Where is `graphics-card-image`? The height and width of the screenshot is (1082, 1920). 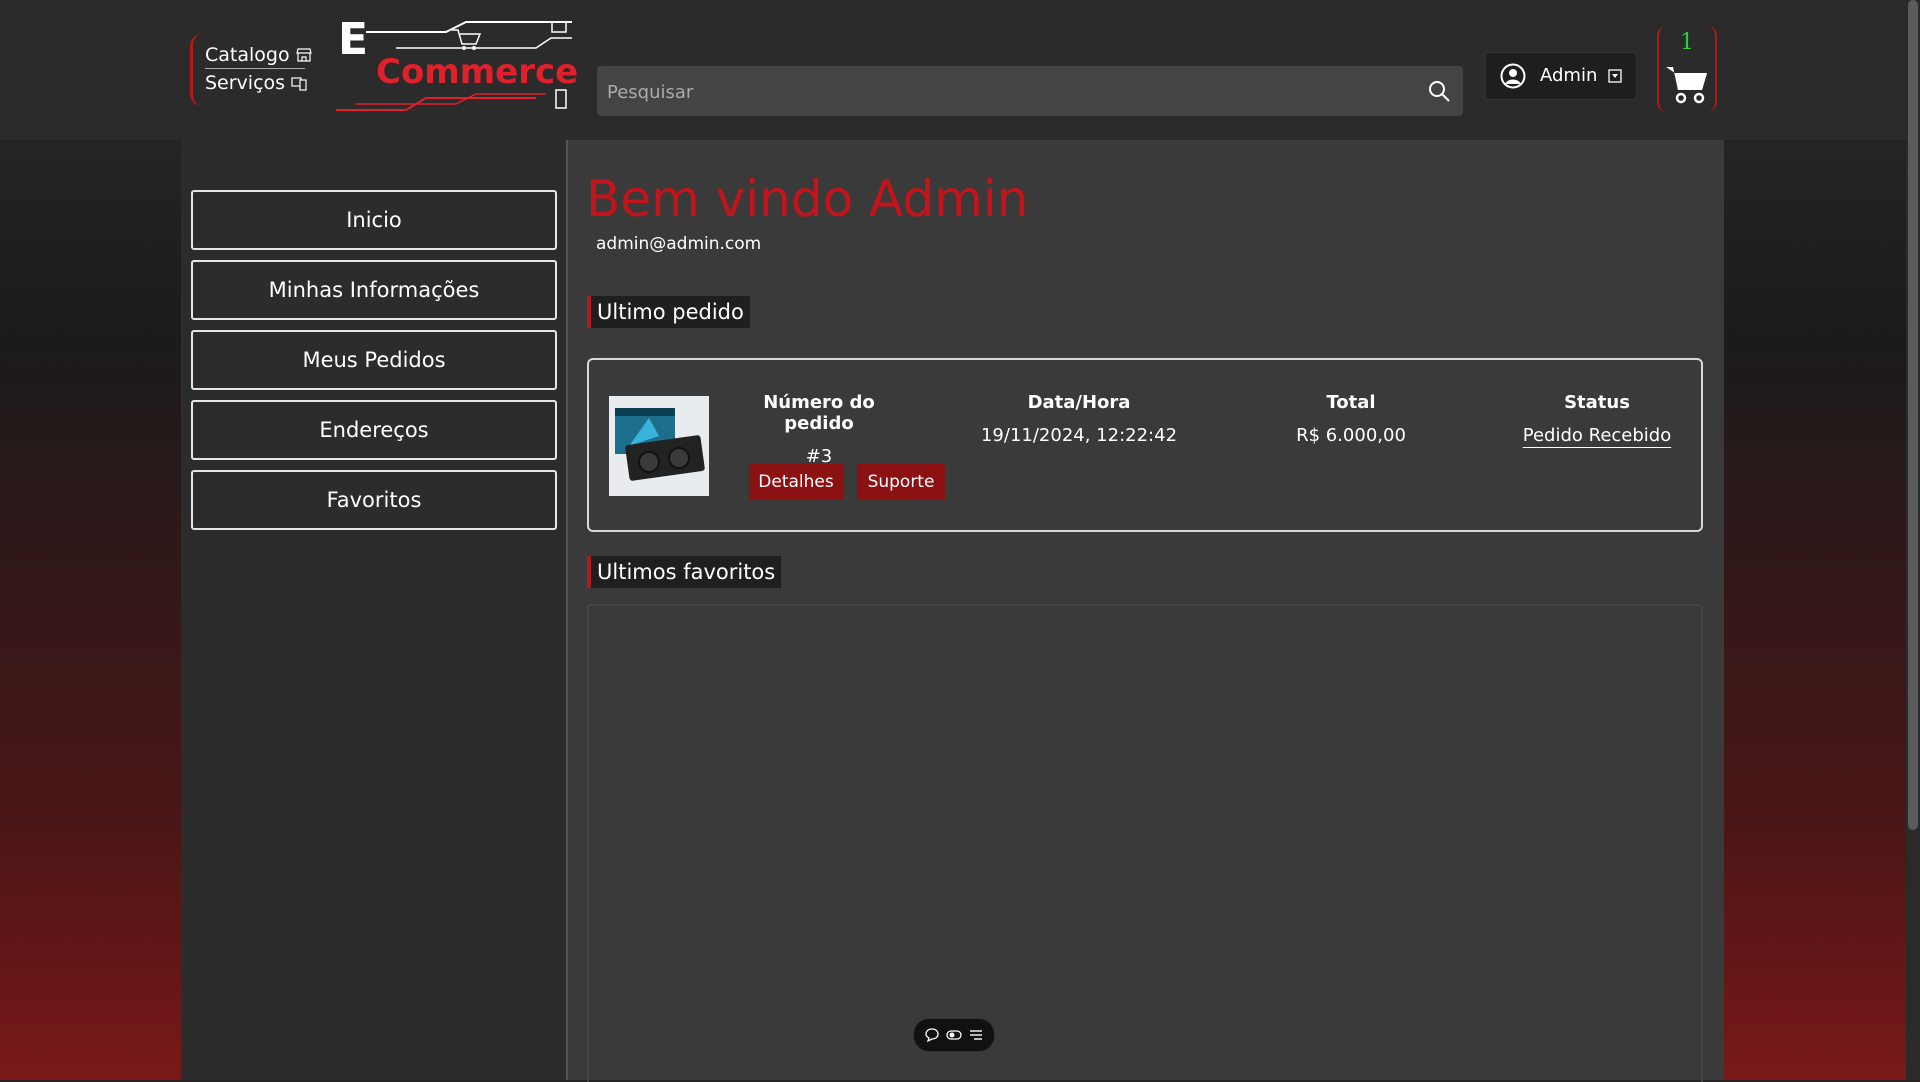 graphics-card-image is located at coordinates (660, 444).